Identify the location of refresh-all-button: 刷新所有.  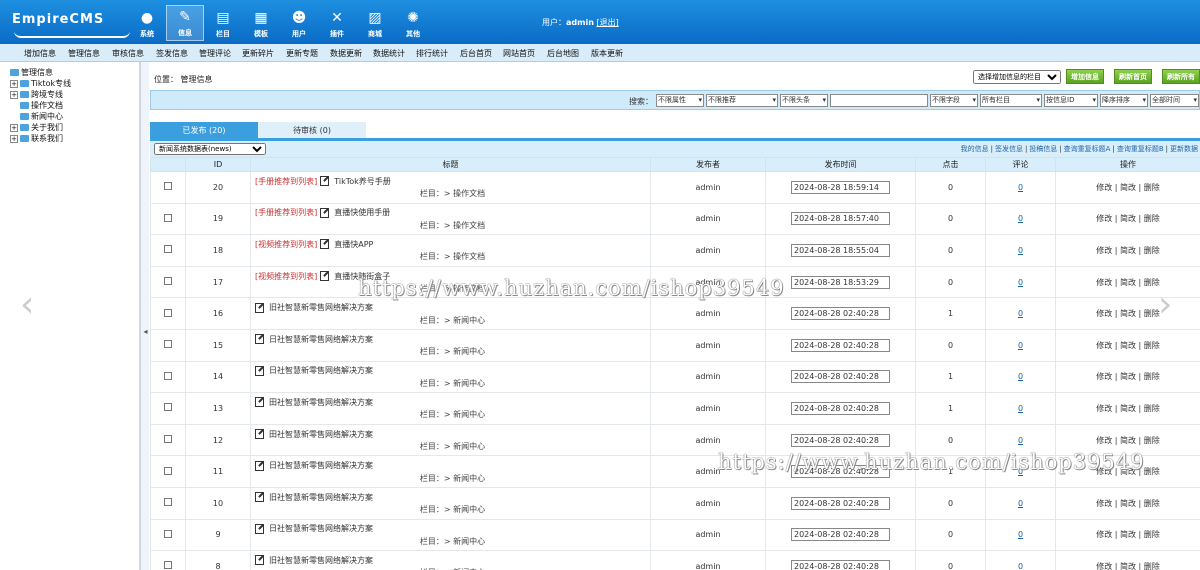
(1181, 76).